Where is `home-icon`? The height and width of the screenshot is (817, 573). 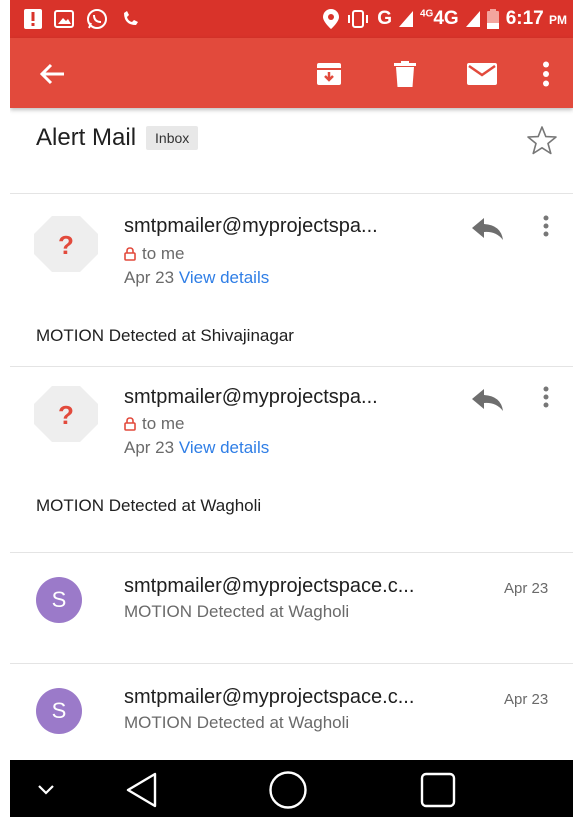
home-icon is located at coordinates (288, 790).